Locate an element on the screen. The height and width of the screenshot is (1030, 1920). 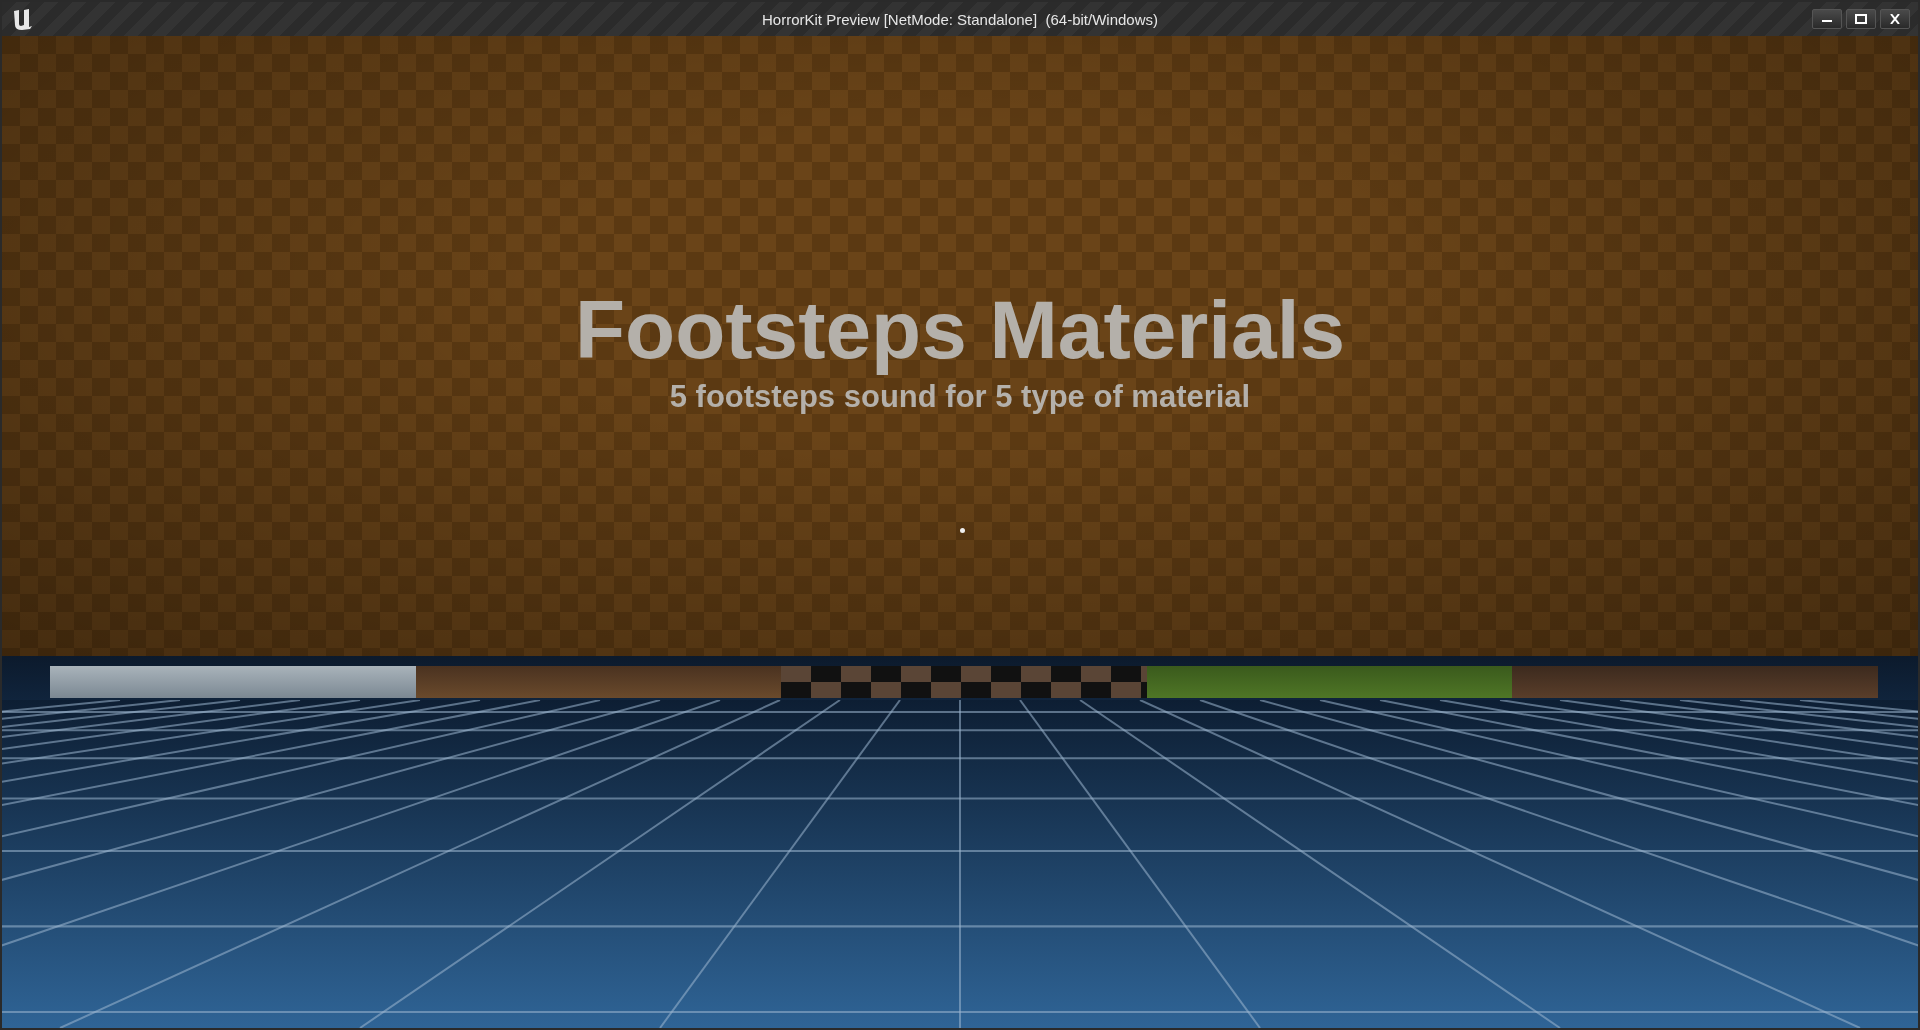
close-button is located at coordinates (1895, 19).